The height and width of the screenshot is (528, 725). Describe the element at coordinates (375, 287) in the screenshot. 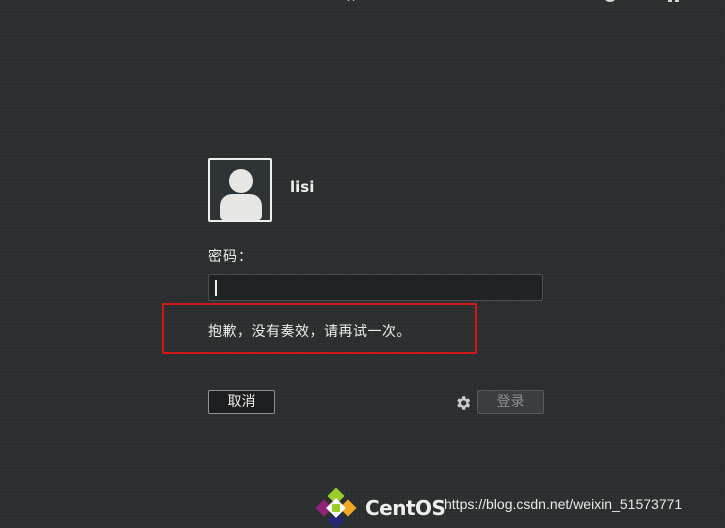

I see `password-input` at that location.